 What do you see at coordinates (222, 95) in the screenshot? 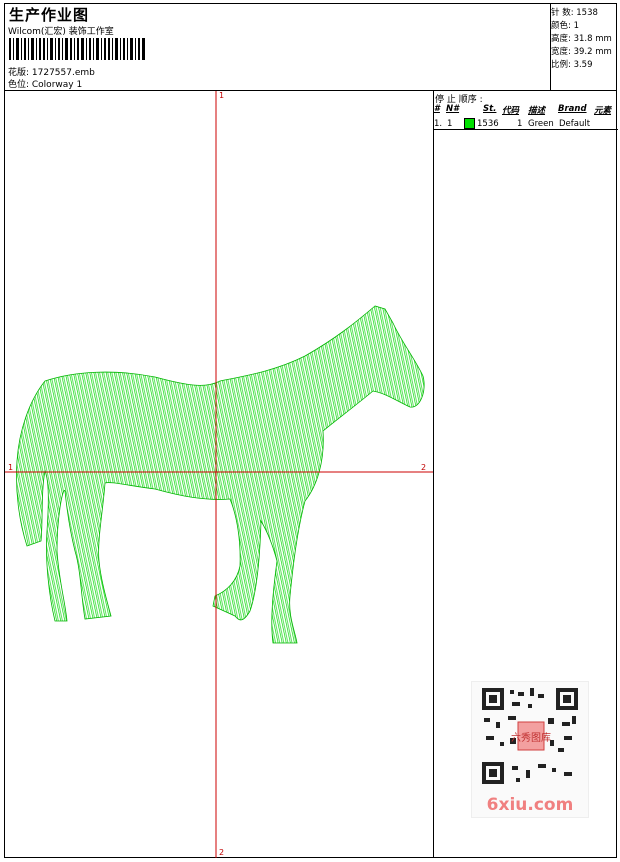
I see `axis-label-top: 1` at bounding box center [222, 95].